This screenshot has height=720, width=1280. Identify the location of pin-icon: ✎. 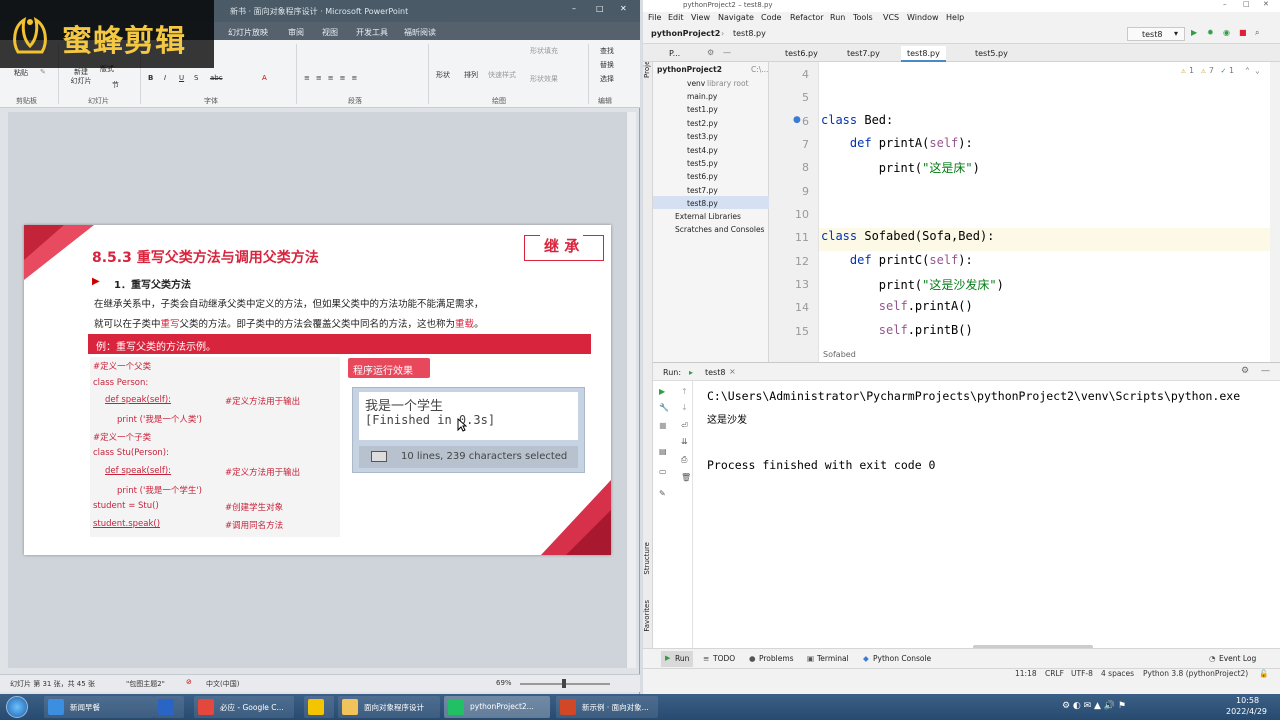
(662, 493).